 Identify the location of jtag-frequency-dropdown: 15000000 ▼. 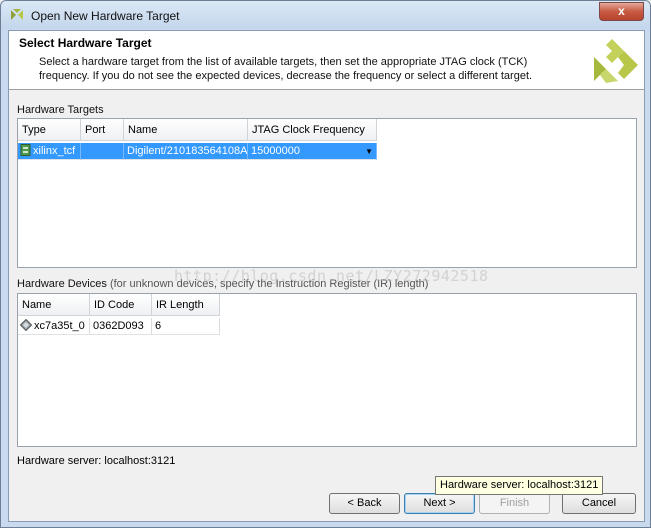
(312, 151).